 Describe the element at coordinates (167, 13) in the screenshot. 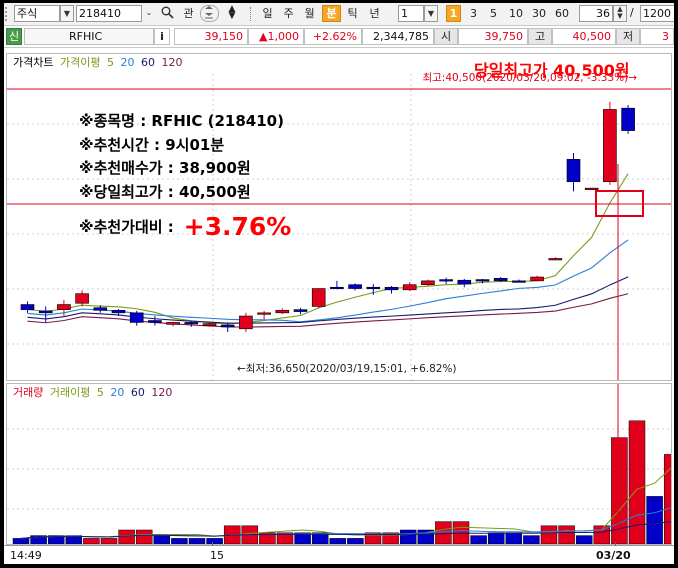

I see `search-icon` at that location.